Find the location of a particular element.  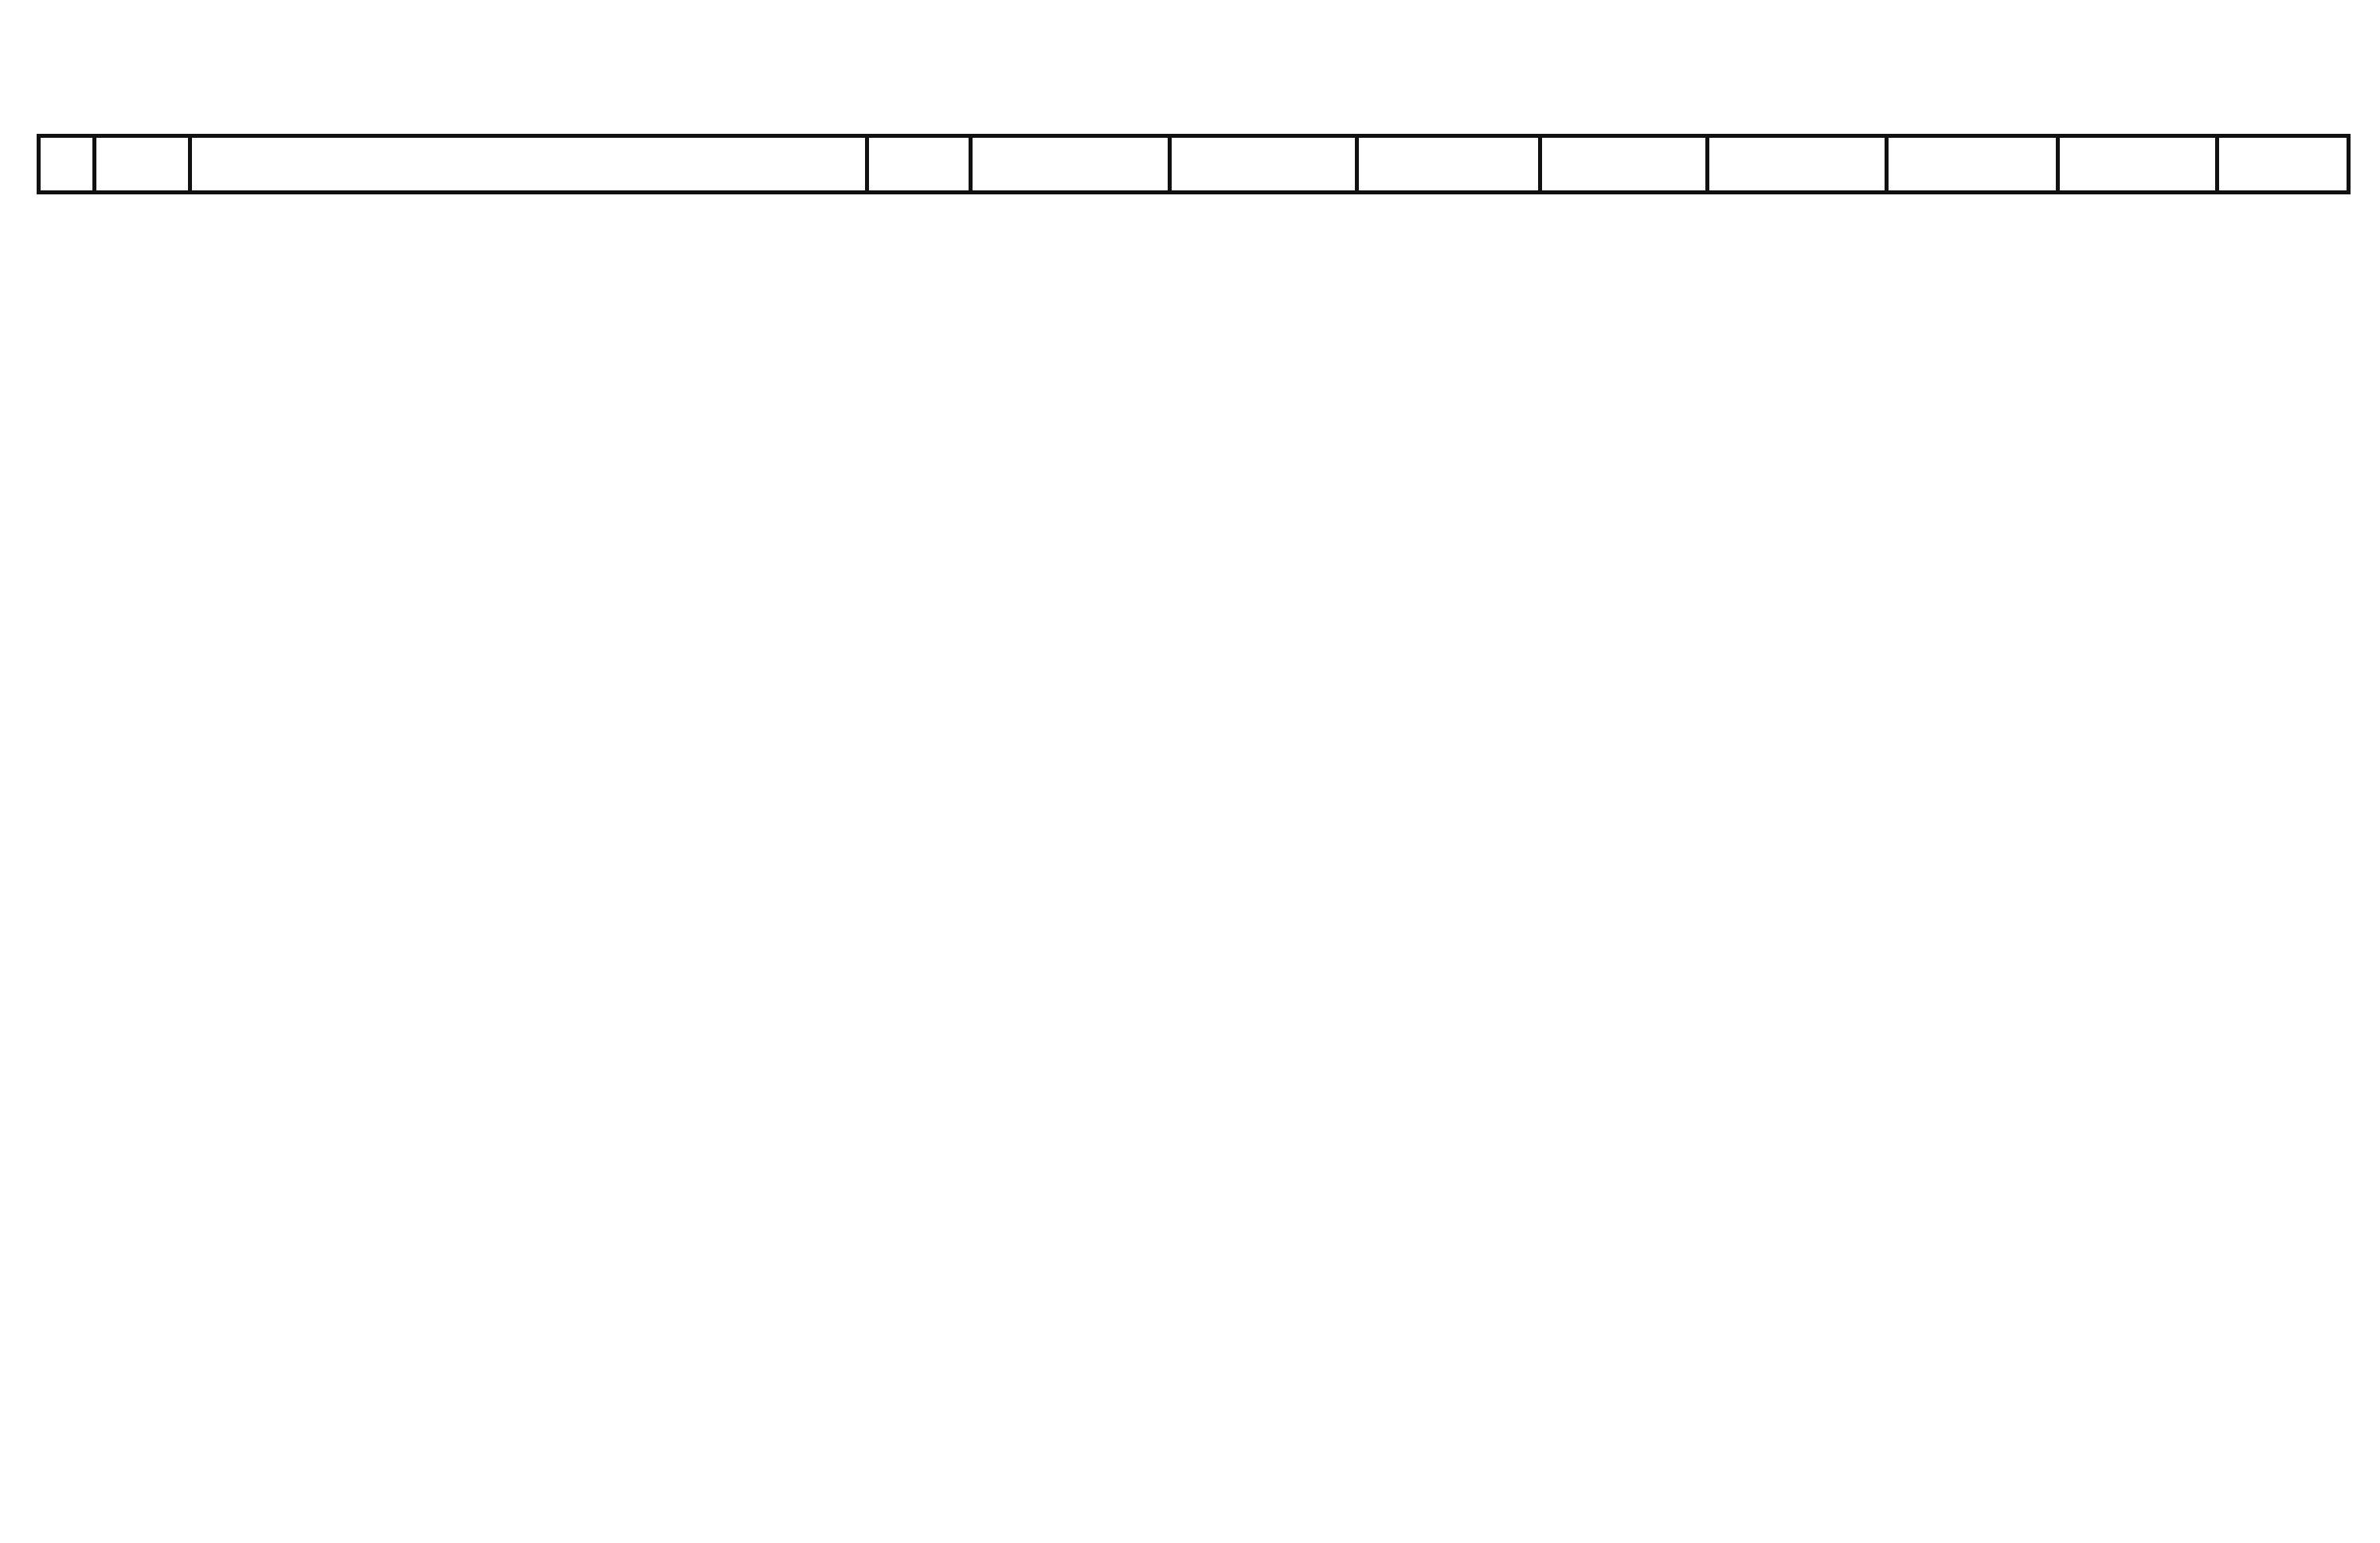

table-header-row is located at coordinates (1194, 164).